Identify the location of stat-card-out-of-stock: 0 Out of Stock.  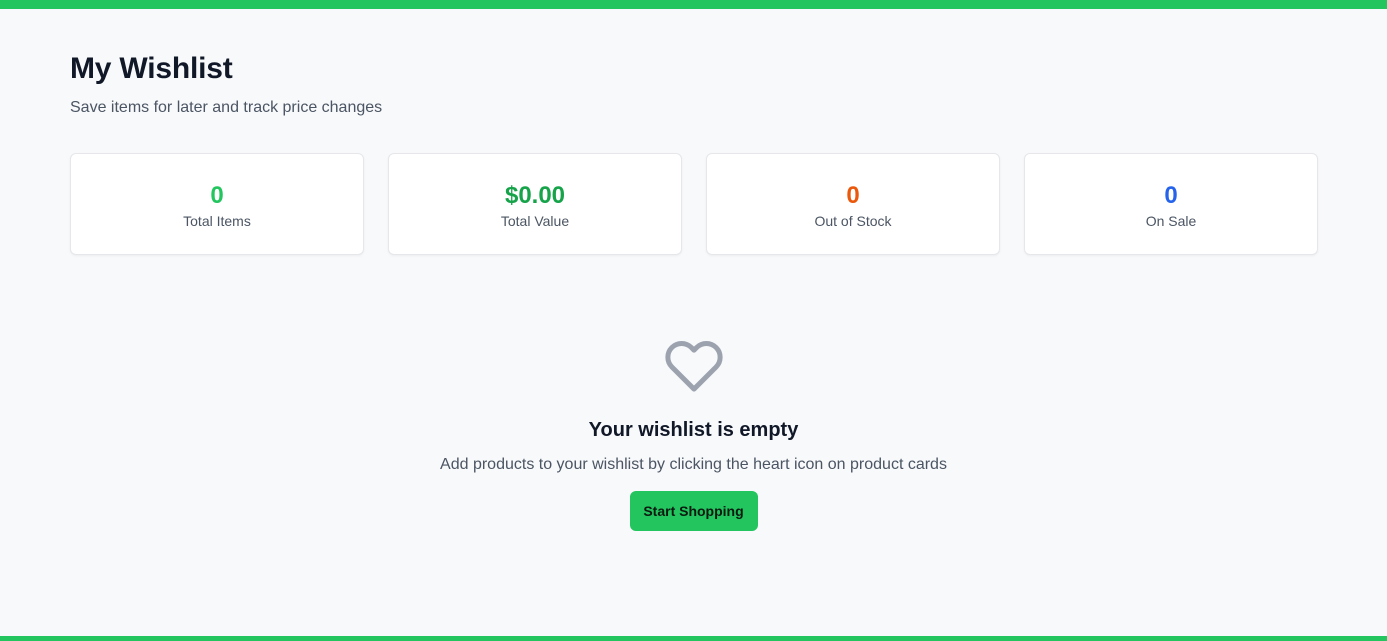
(853, 204).